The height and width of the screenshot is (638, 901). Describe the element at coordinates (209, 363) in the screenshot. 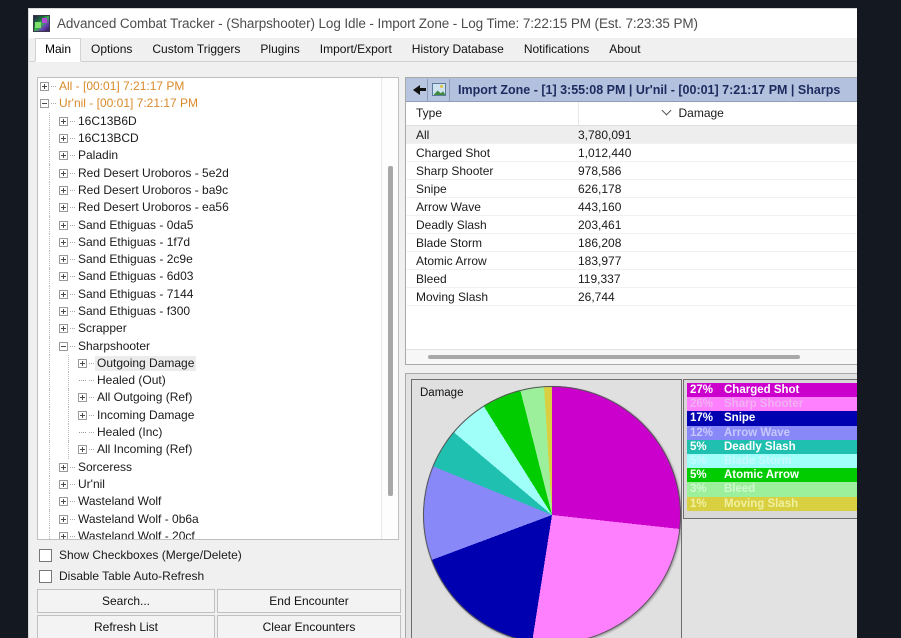

I see `tree-item: Outgoing Damage` at that location.